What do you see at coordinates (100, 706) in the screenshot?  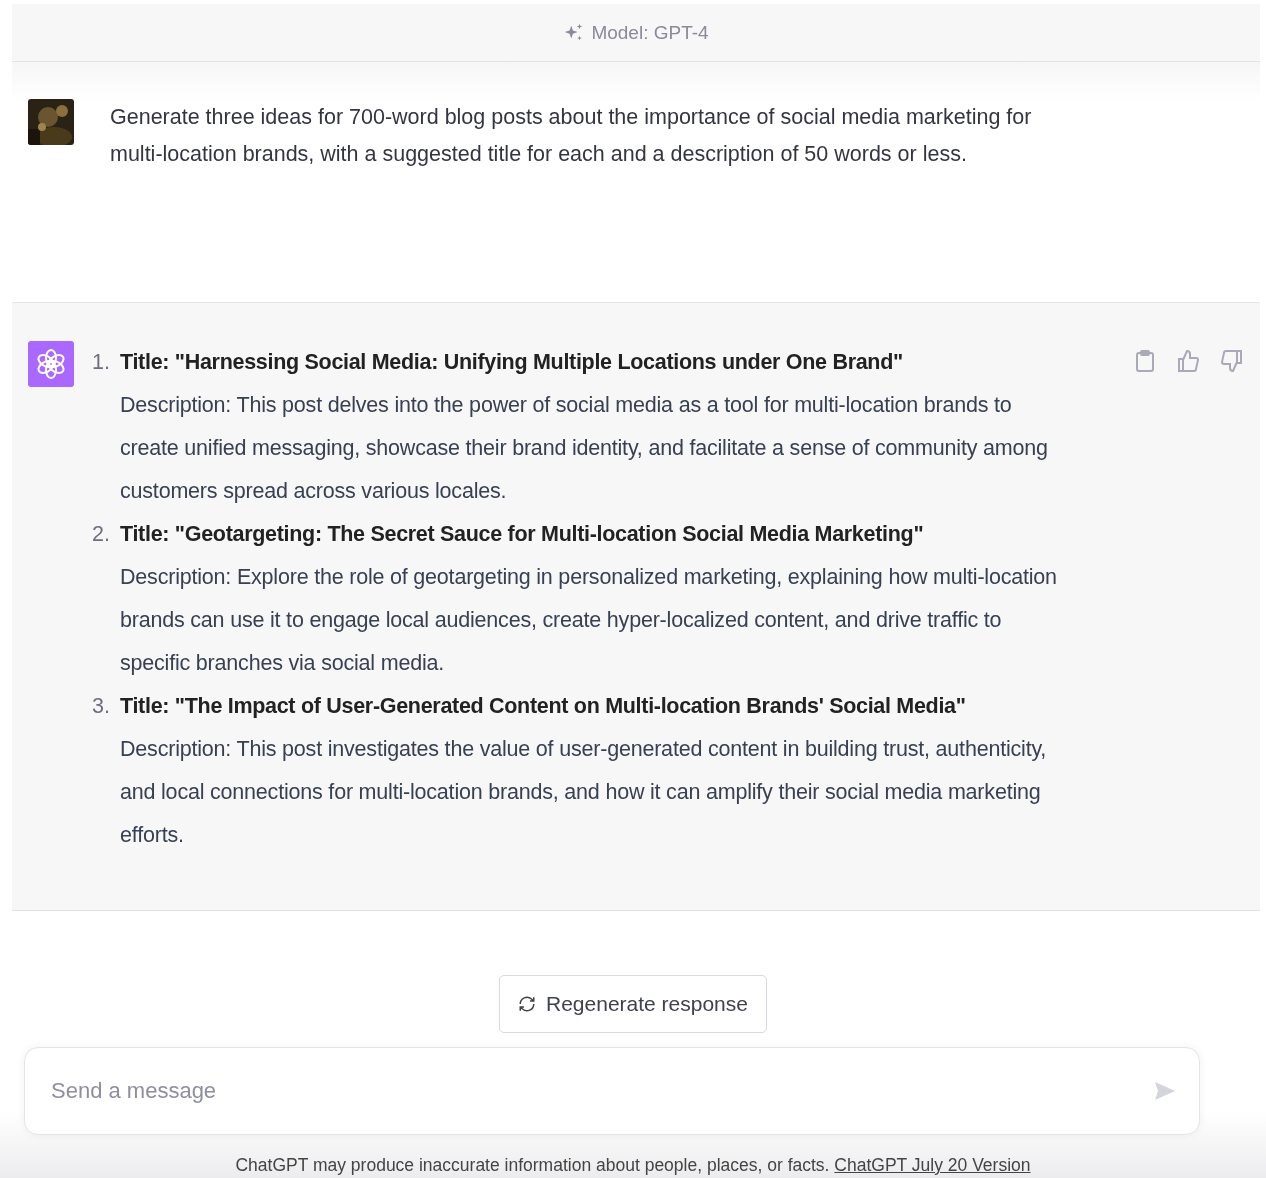 I see `list-number: 3.` at bounding box center [100, 706].